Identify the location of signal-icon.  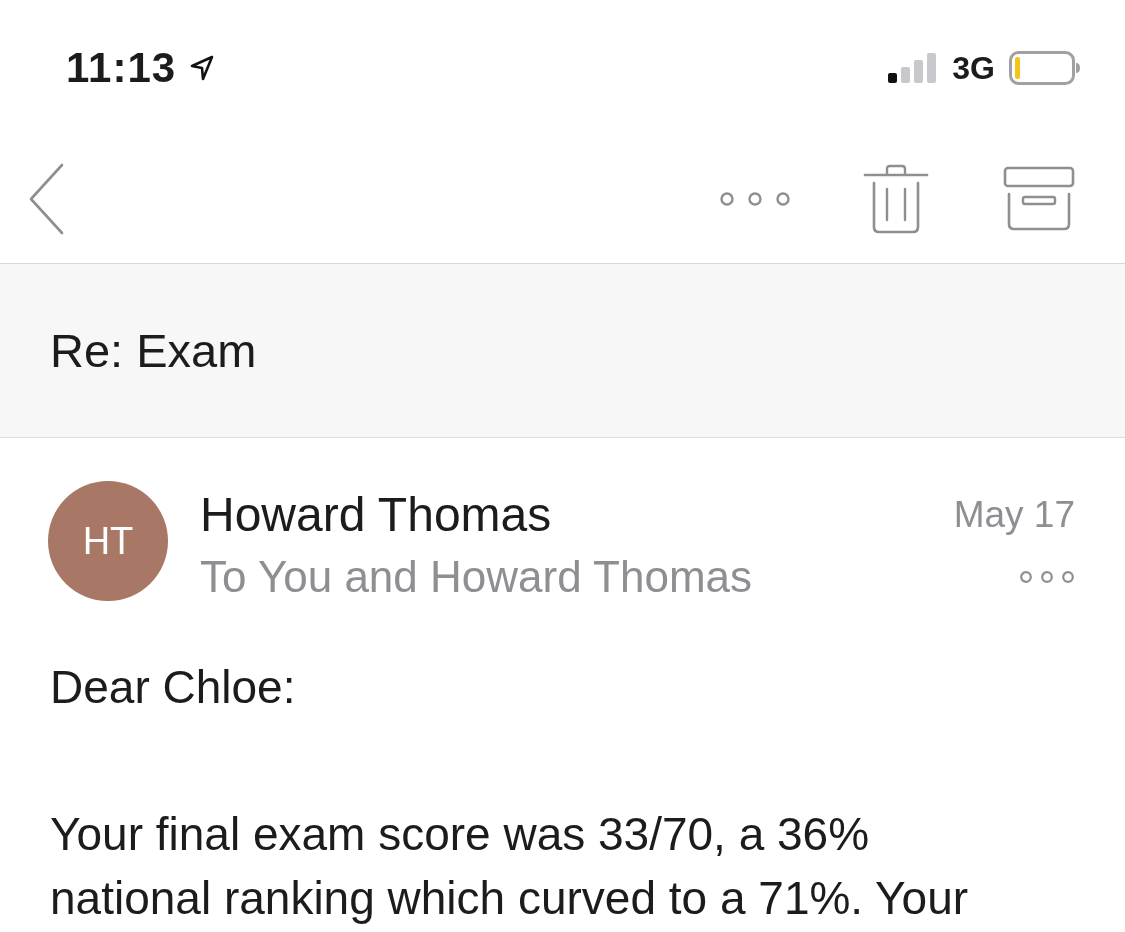
(913, 67).